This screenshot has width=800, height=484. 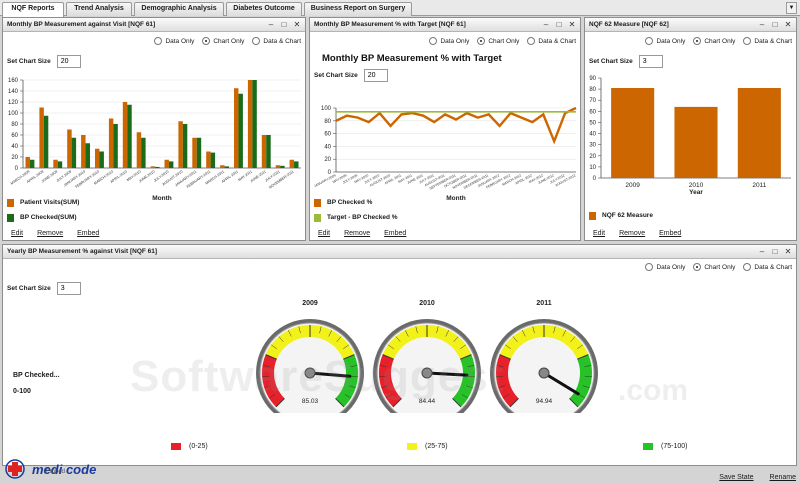 I want to click on y-tick-label: 60, so click(x=592, y=112).